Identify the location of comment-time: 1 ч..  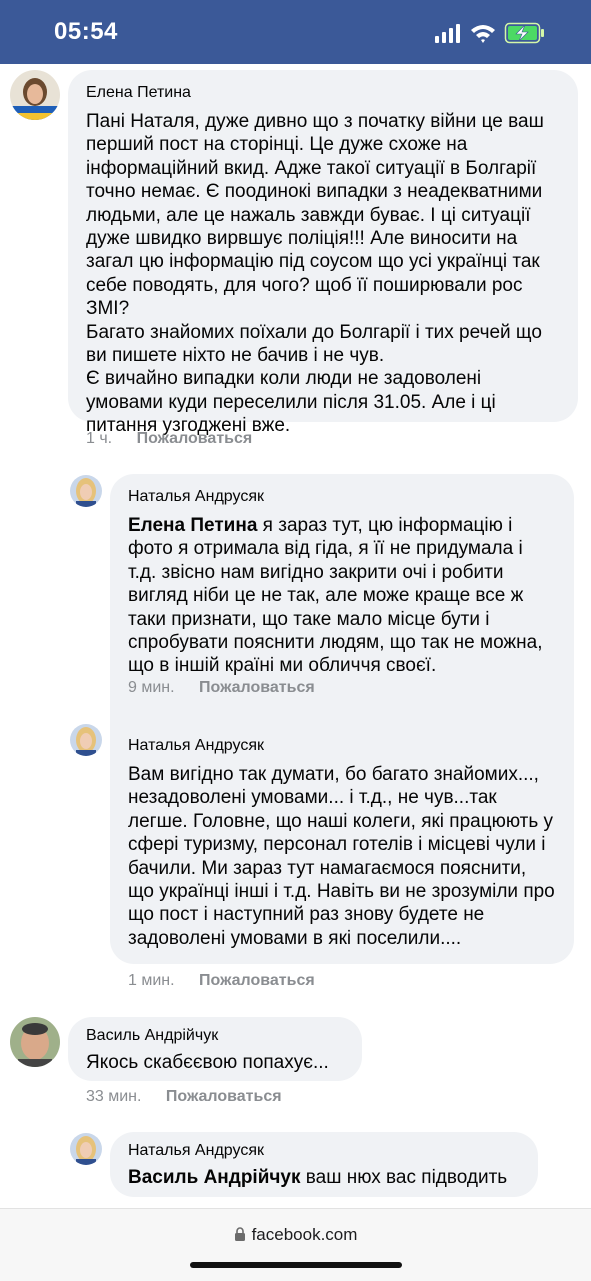
(99, 438).